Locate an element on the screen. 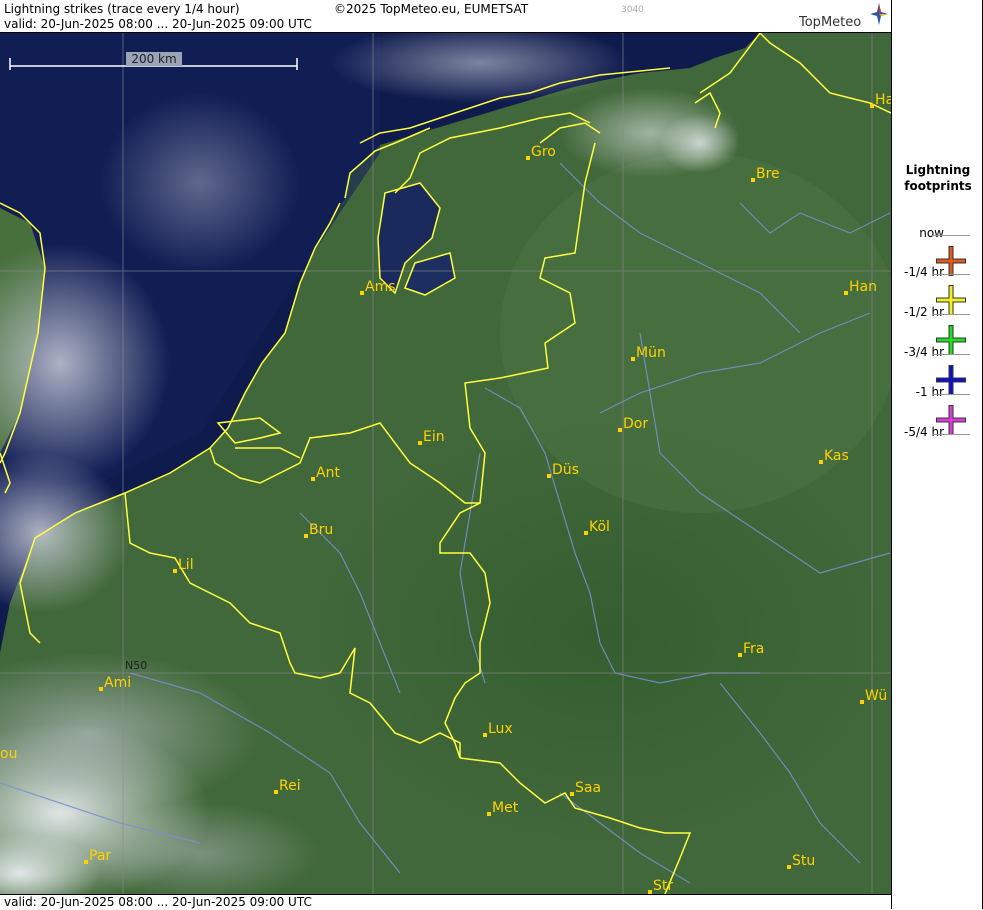 The image size is (983, 910). map-title: Lightning strikes (trace every 1/4 hour) is located at coordinates (122, 9).